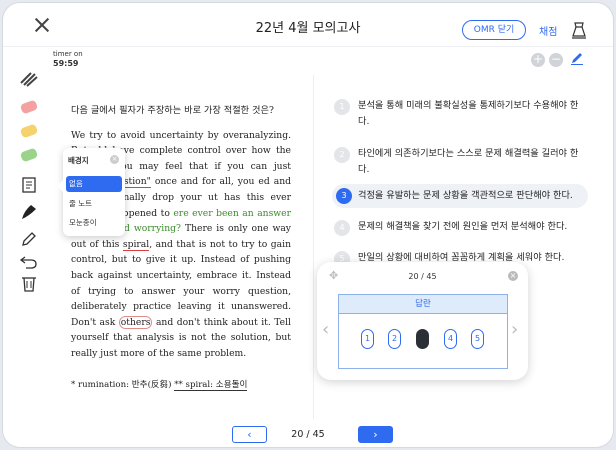 Image resolution: width=616 pixels, height=450 pixels. I want to click on choice-2: 2 타인에게 의존하기보다는 스스로 문제 해결력을 길러야 한다., so click(460, 161).